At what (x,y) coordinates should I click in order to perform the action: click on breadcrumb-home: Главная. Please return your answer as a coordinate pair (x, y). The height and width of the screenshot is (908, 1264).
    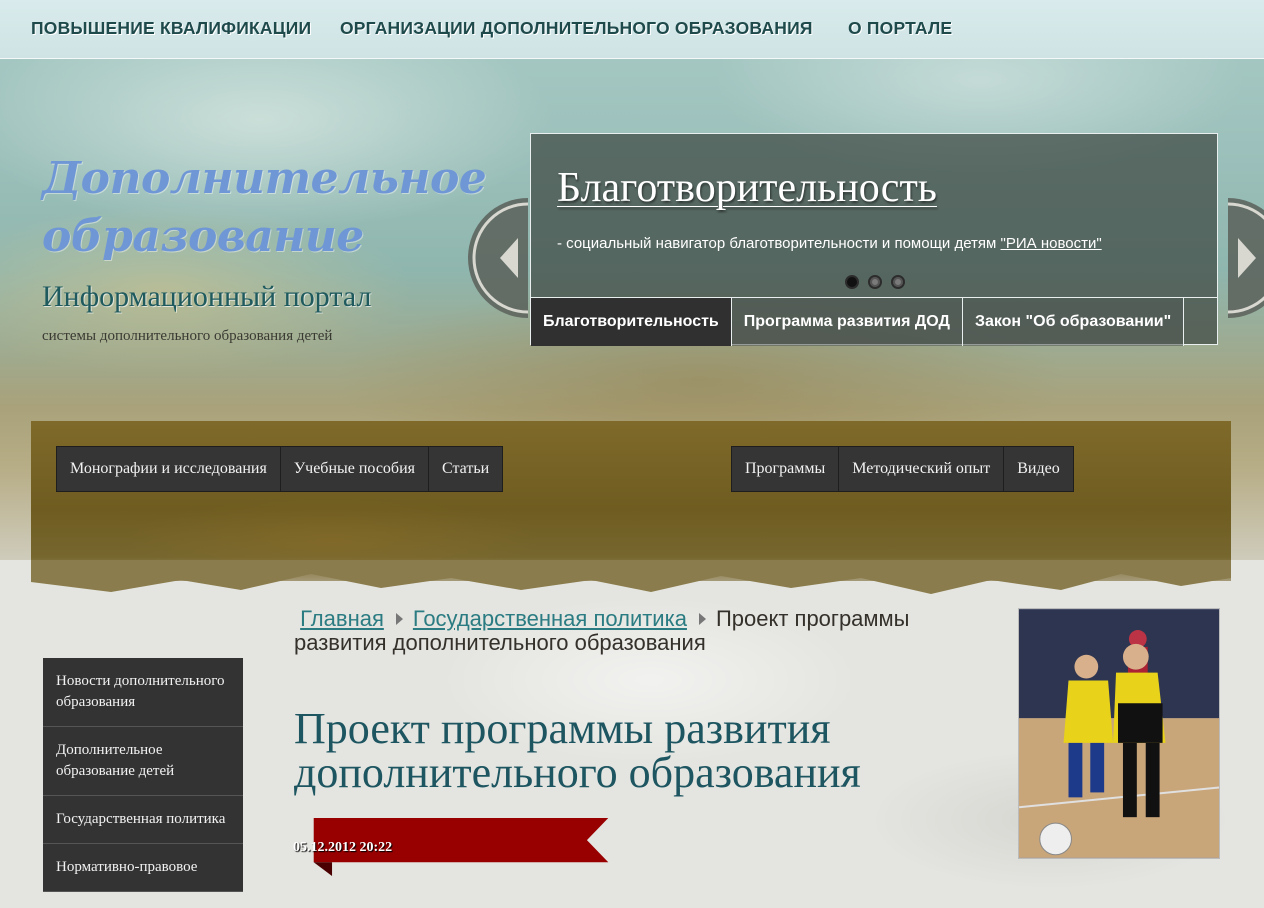
    Looking at the image, I should click on (342, 618).